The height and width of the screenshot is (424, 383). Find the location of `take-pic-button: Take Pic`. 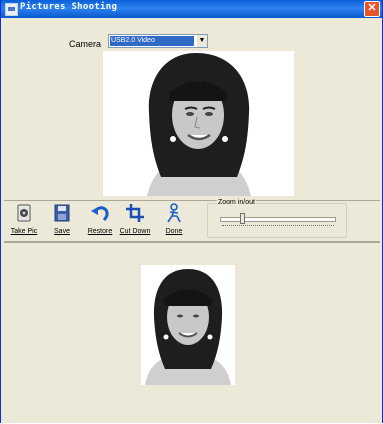

take-pic-button: Take Pic is located at coordinates (24, 221).